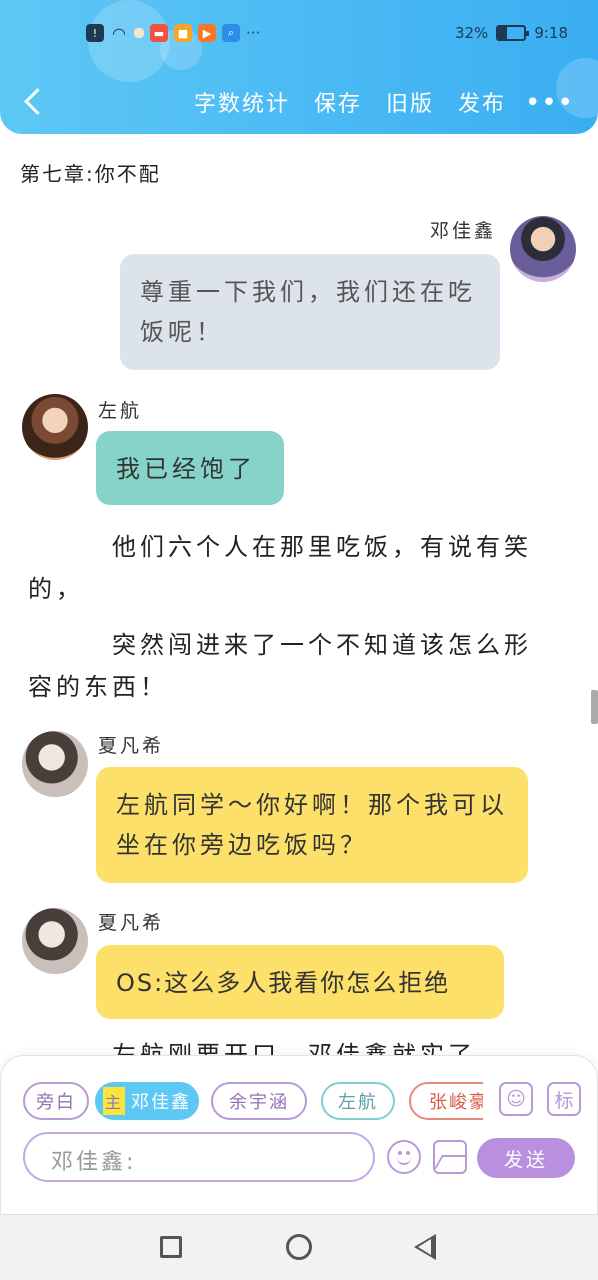 Image resolution: width=598 pixels, height=1280 pixels. What do you see at coordinates (94, 1162) in the screenshot?
I see `input-placeholder: 邓佳鑫:` at bounding box center [94, 1162].